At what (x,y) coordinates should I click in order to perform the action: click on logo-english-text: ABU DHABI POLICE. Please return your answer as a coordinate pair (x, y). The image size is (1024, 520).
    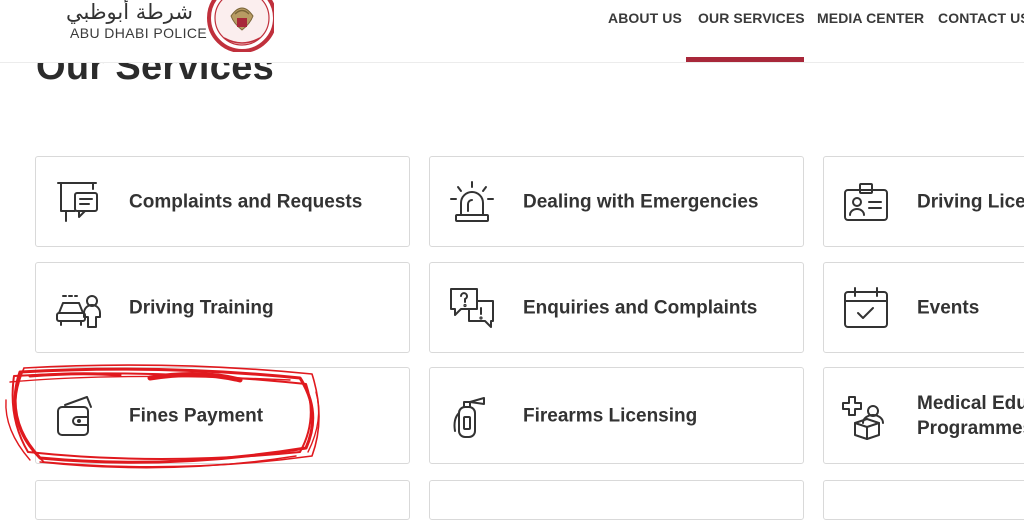
    Looking at the image, I should click on (139, 33).